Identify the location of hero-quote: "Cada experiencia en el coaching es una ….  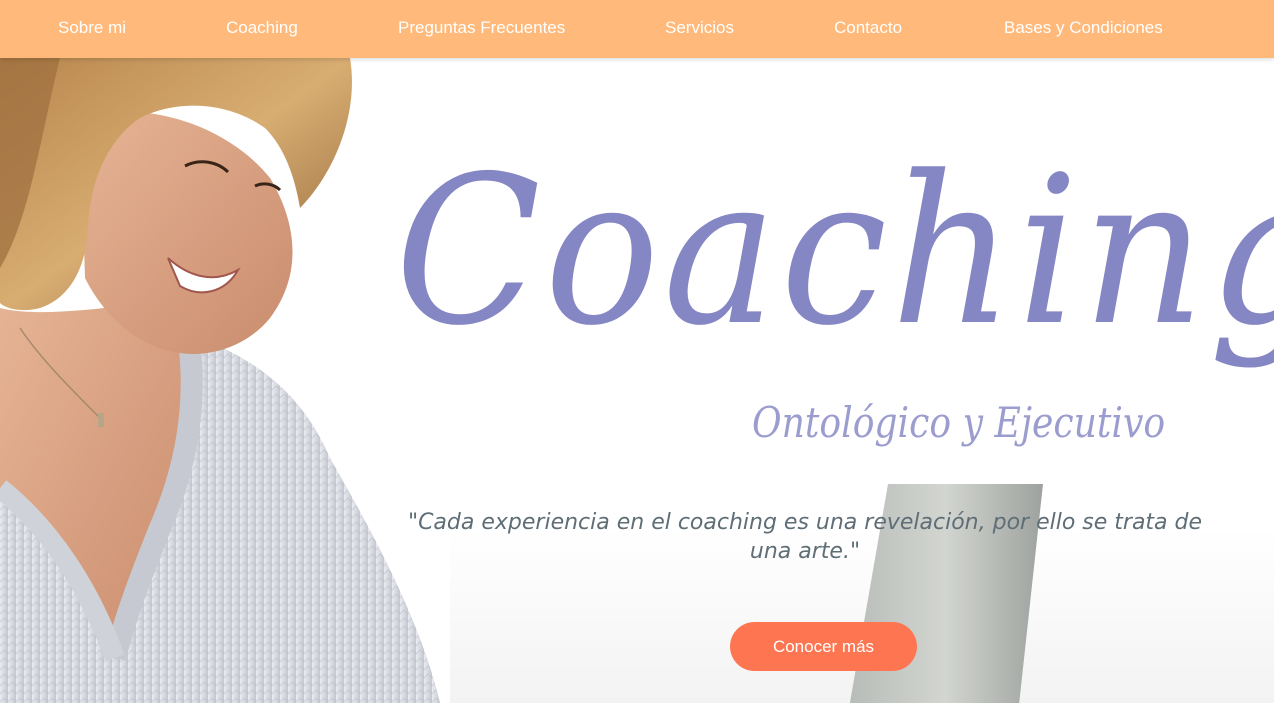
(805, 537).